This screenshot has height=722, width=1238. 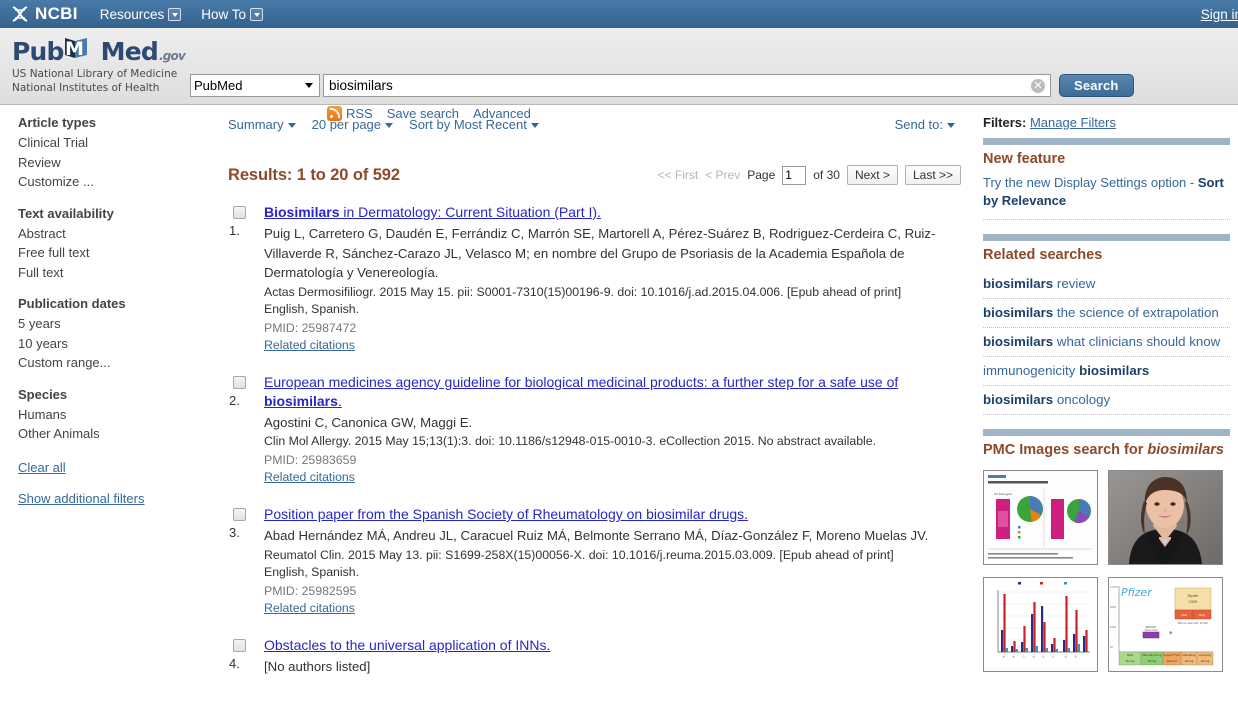 I want to click on database-select-wrapper: PubMed, so click(x=255, y=85).